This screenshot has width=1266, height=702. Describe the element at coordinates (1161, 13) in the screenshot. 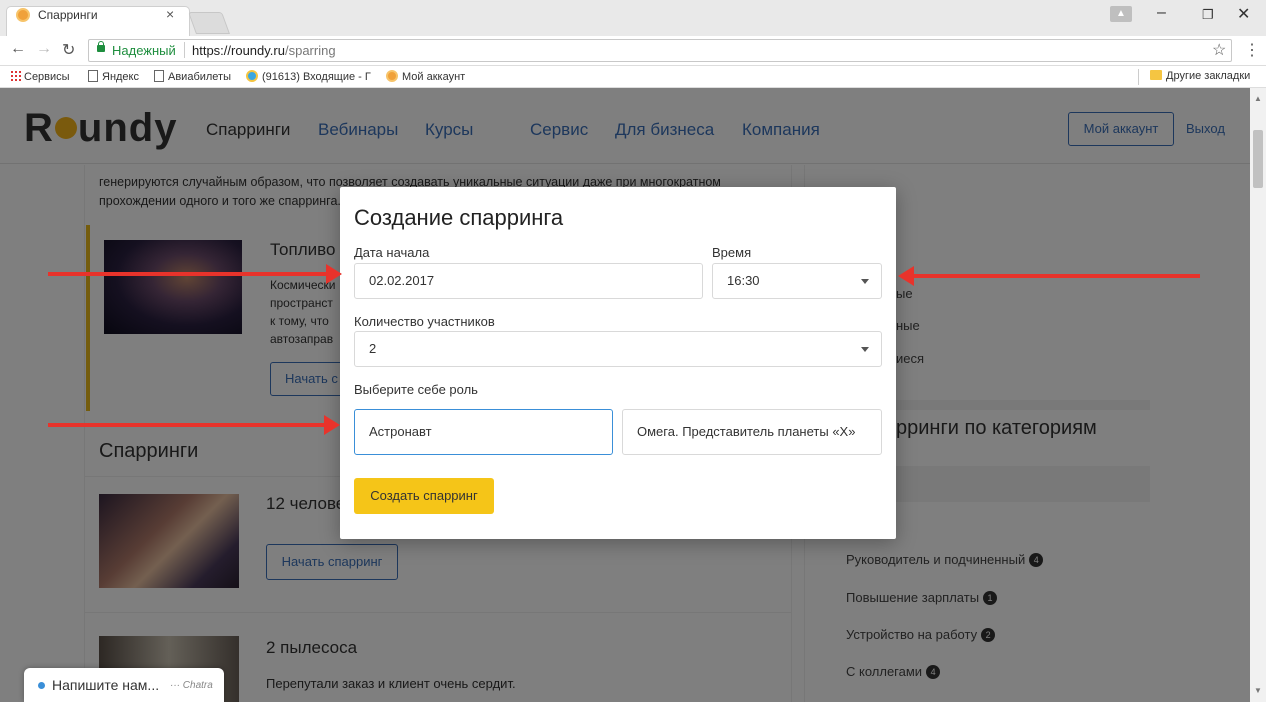

I see `minimize-icon: –` at that location.